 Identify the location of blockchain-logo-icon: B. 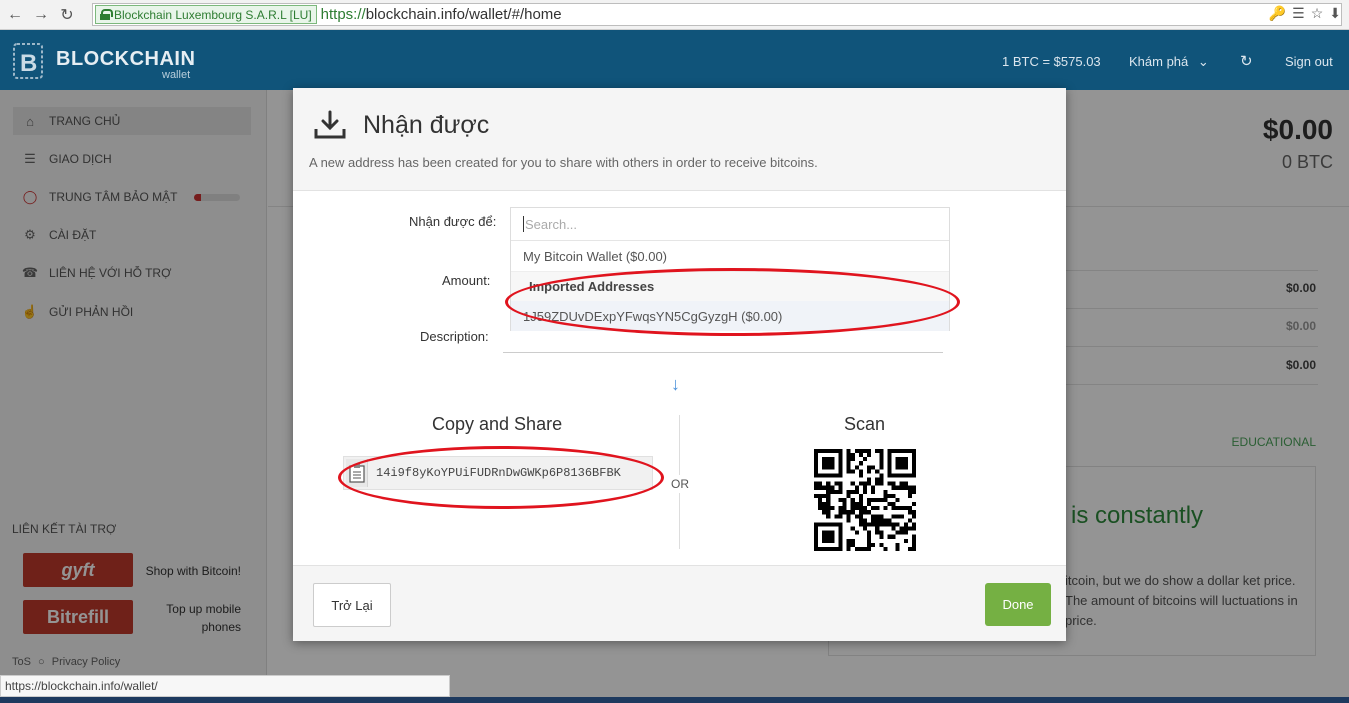
(28, 61).